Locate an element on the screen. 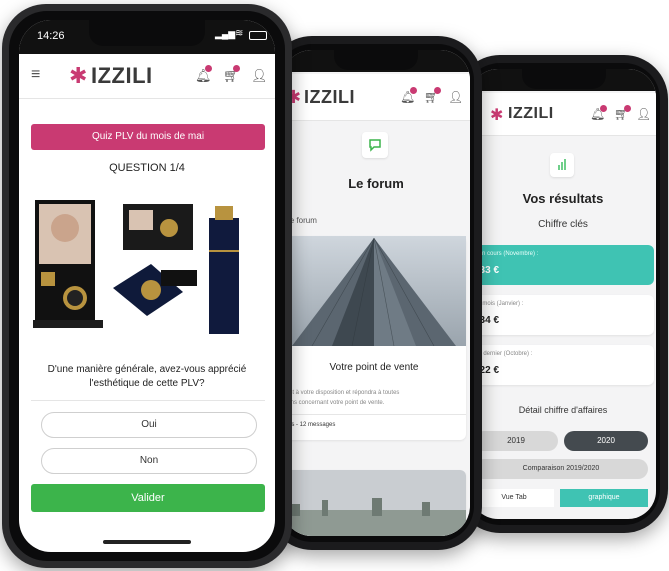 The image size is (669, 571). kpi-card-current: s en cours (Novembre) : 633 € is located at coordinates (562, 265).